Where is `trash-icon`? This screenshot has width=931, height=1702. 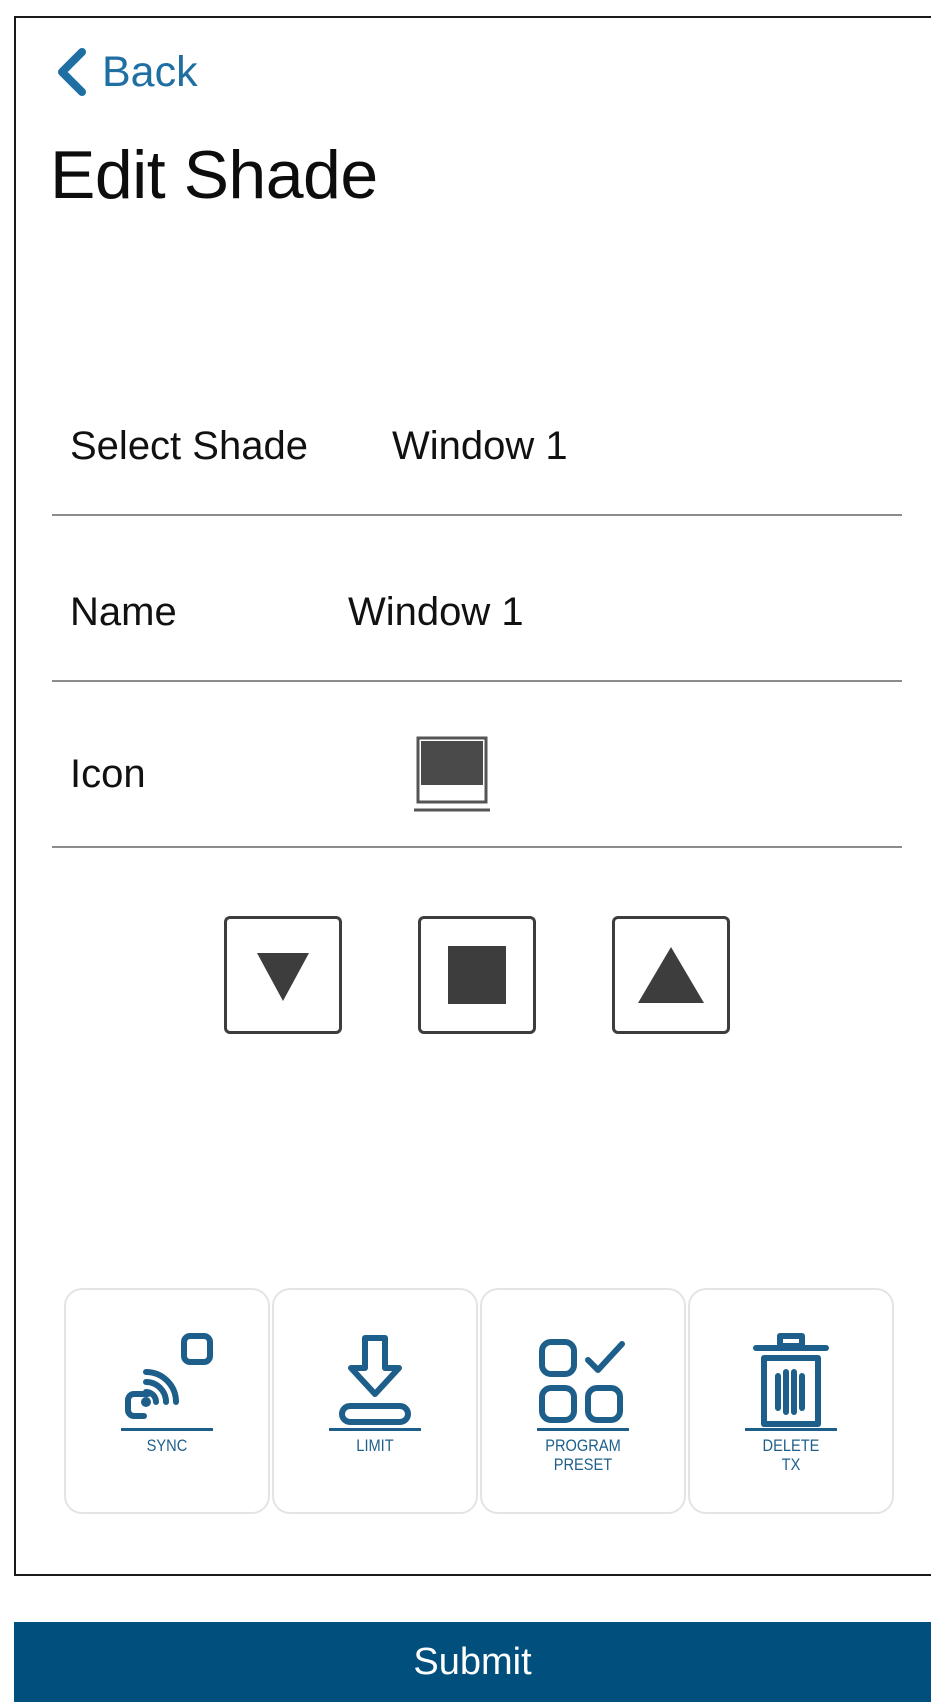
trash-icon is located at coordinates (791, 1380).